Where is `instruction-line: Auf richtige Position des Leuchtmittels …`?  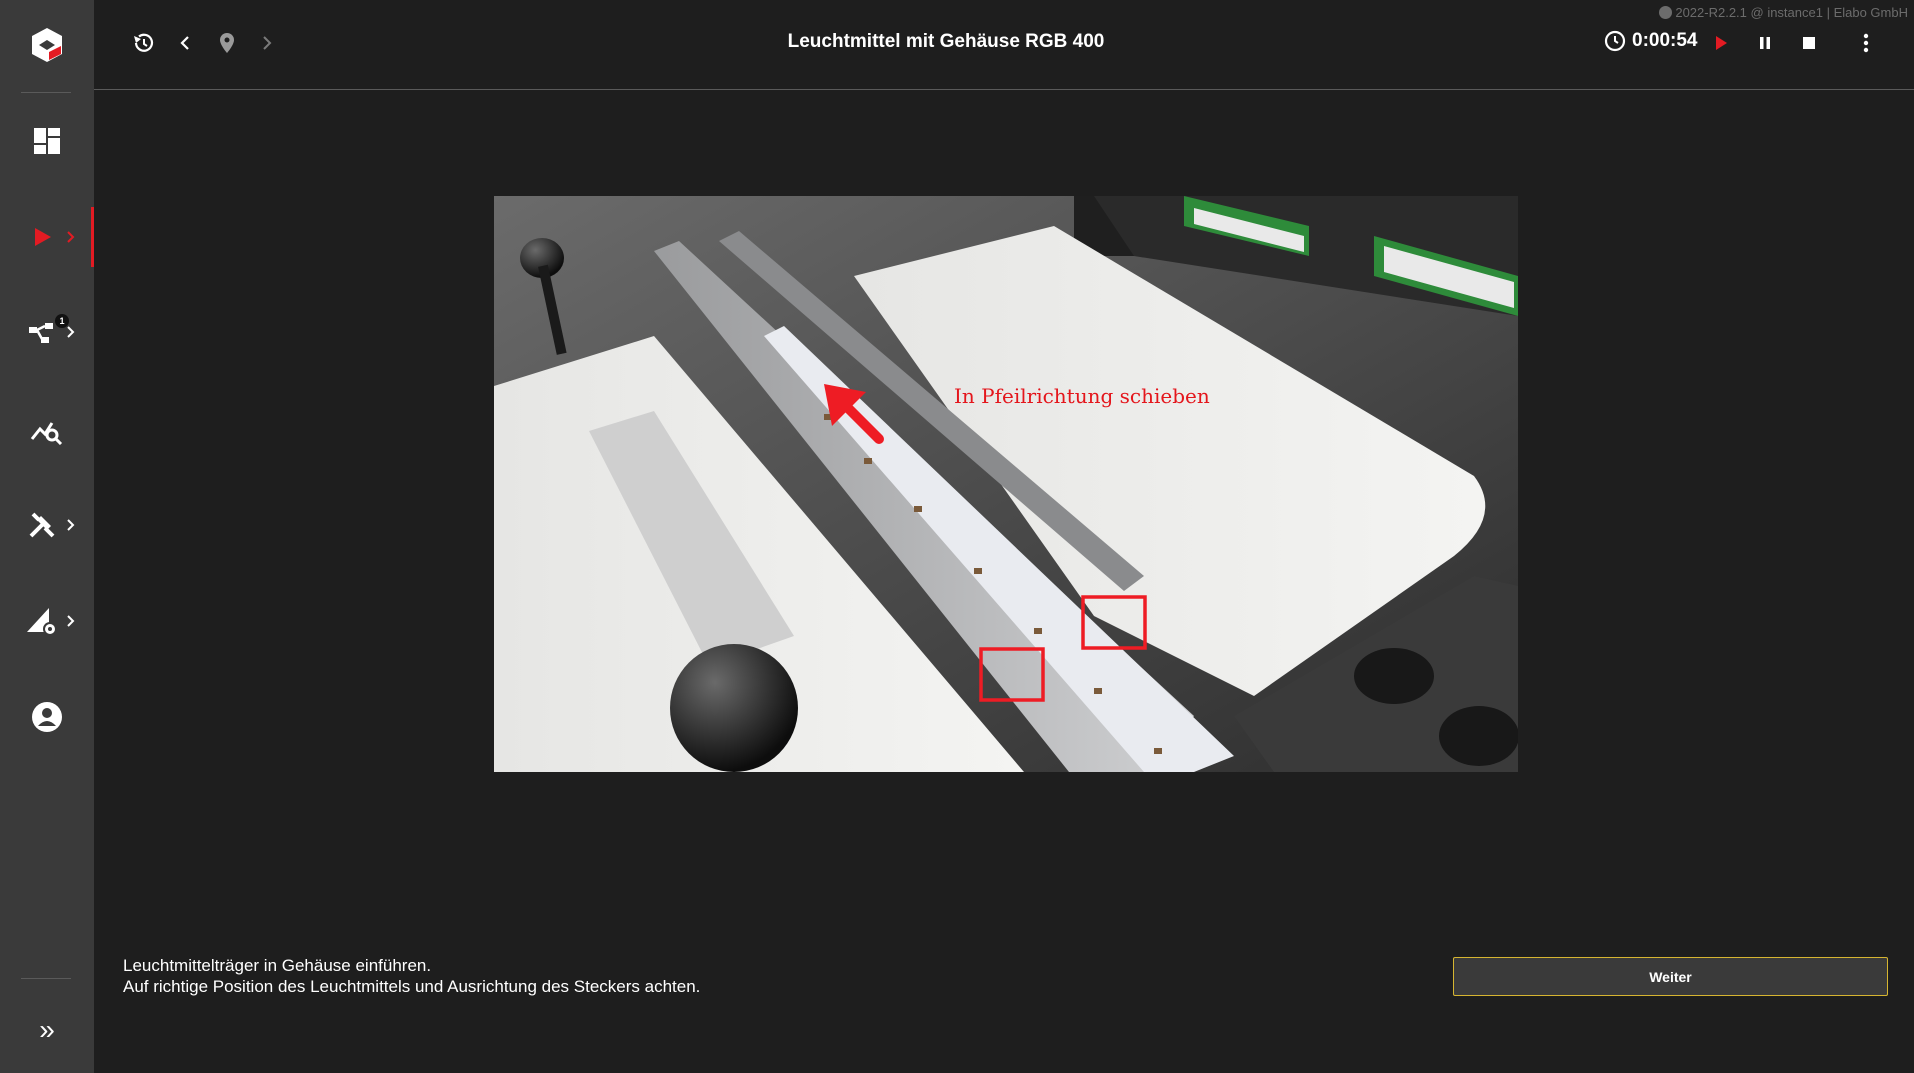
instruction-line: Auf richtige Position des Leuchtmittels … is located at coordinates (412, 986).